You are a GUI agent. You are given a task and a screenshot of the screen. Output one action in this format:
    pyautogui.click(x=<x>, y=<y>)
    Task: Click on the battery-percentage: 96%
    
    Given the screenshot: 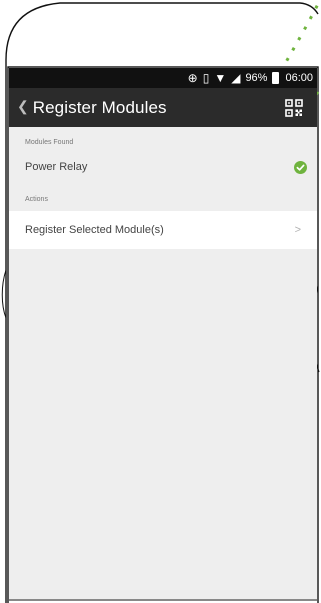 What is the action you would take?
    pyautogui.click(x=256, y=78)
    